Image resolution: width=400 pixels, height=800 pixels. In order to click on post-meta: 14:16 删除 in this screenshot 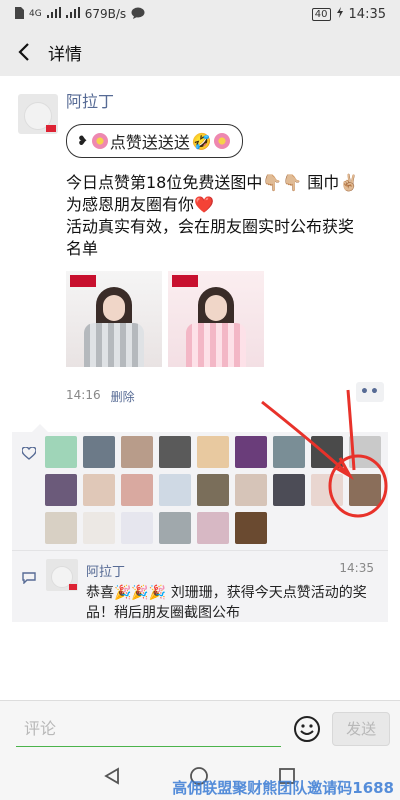, I will do `click(100, 396)`.